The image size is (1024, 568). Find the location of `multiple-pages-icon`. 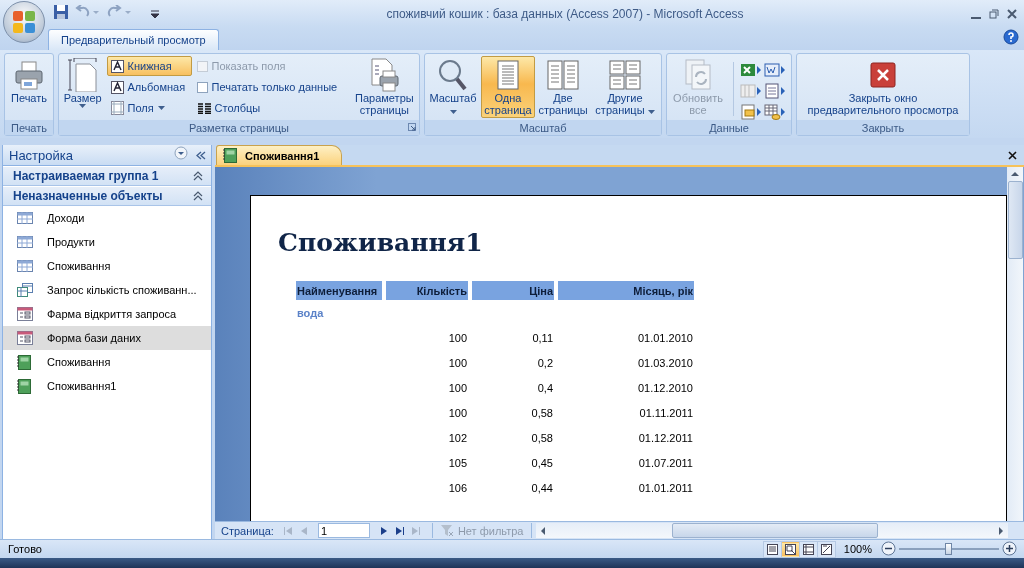

multiple-pages-icon is located at coordinates (625, 75).